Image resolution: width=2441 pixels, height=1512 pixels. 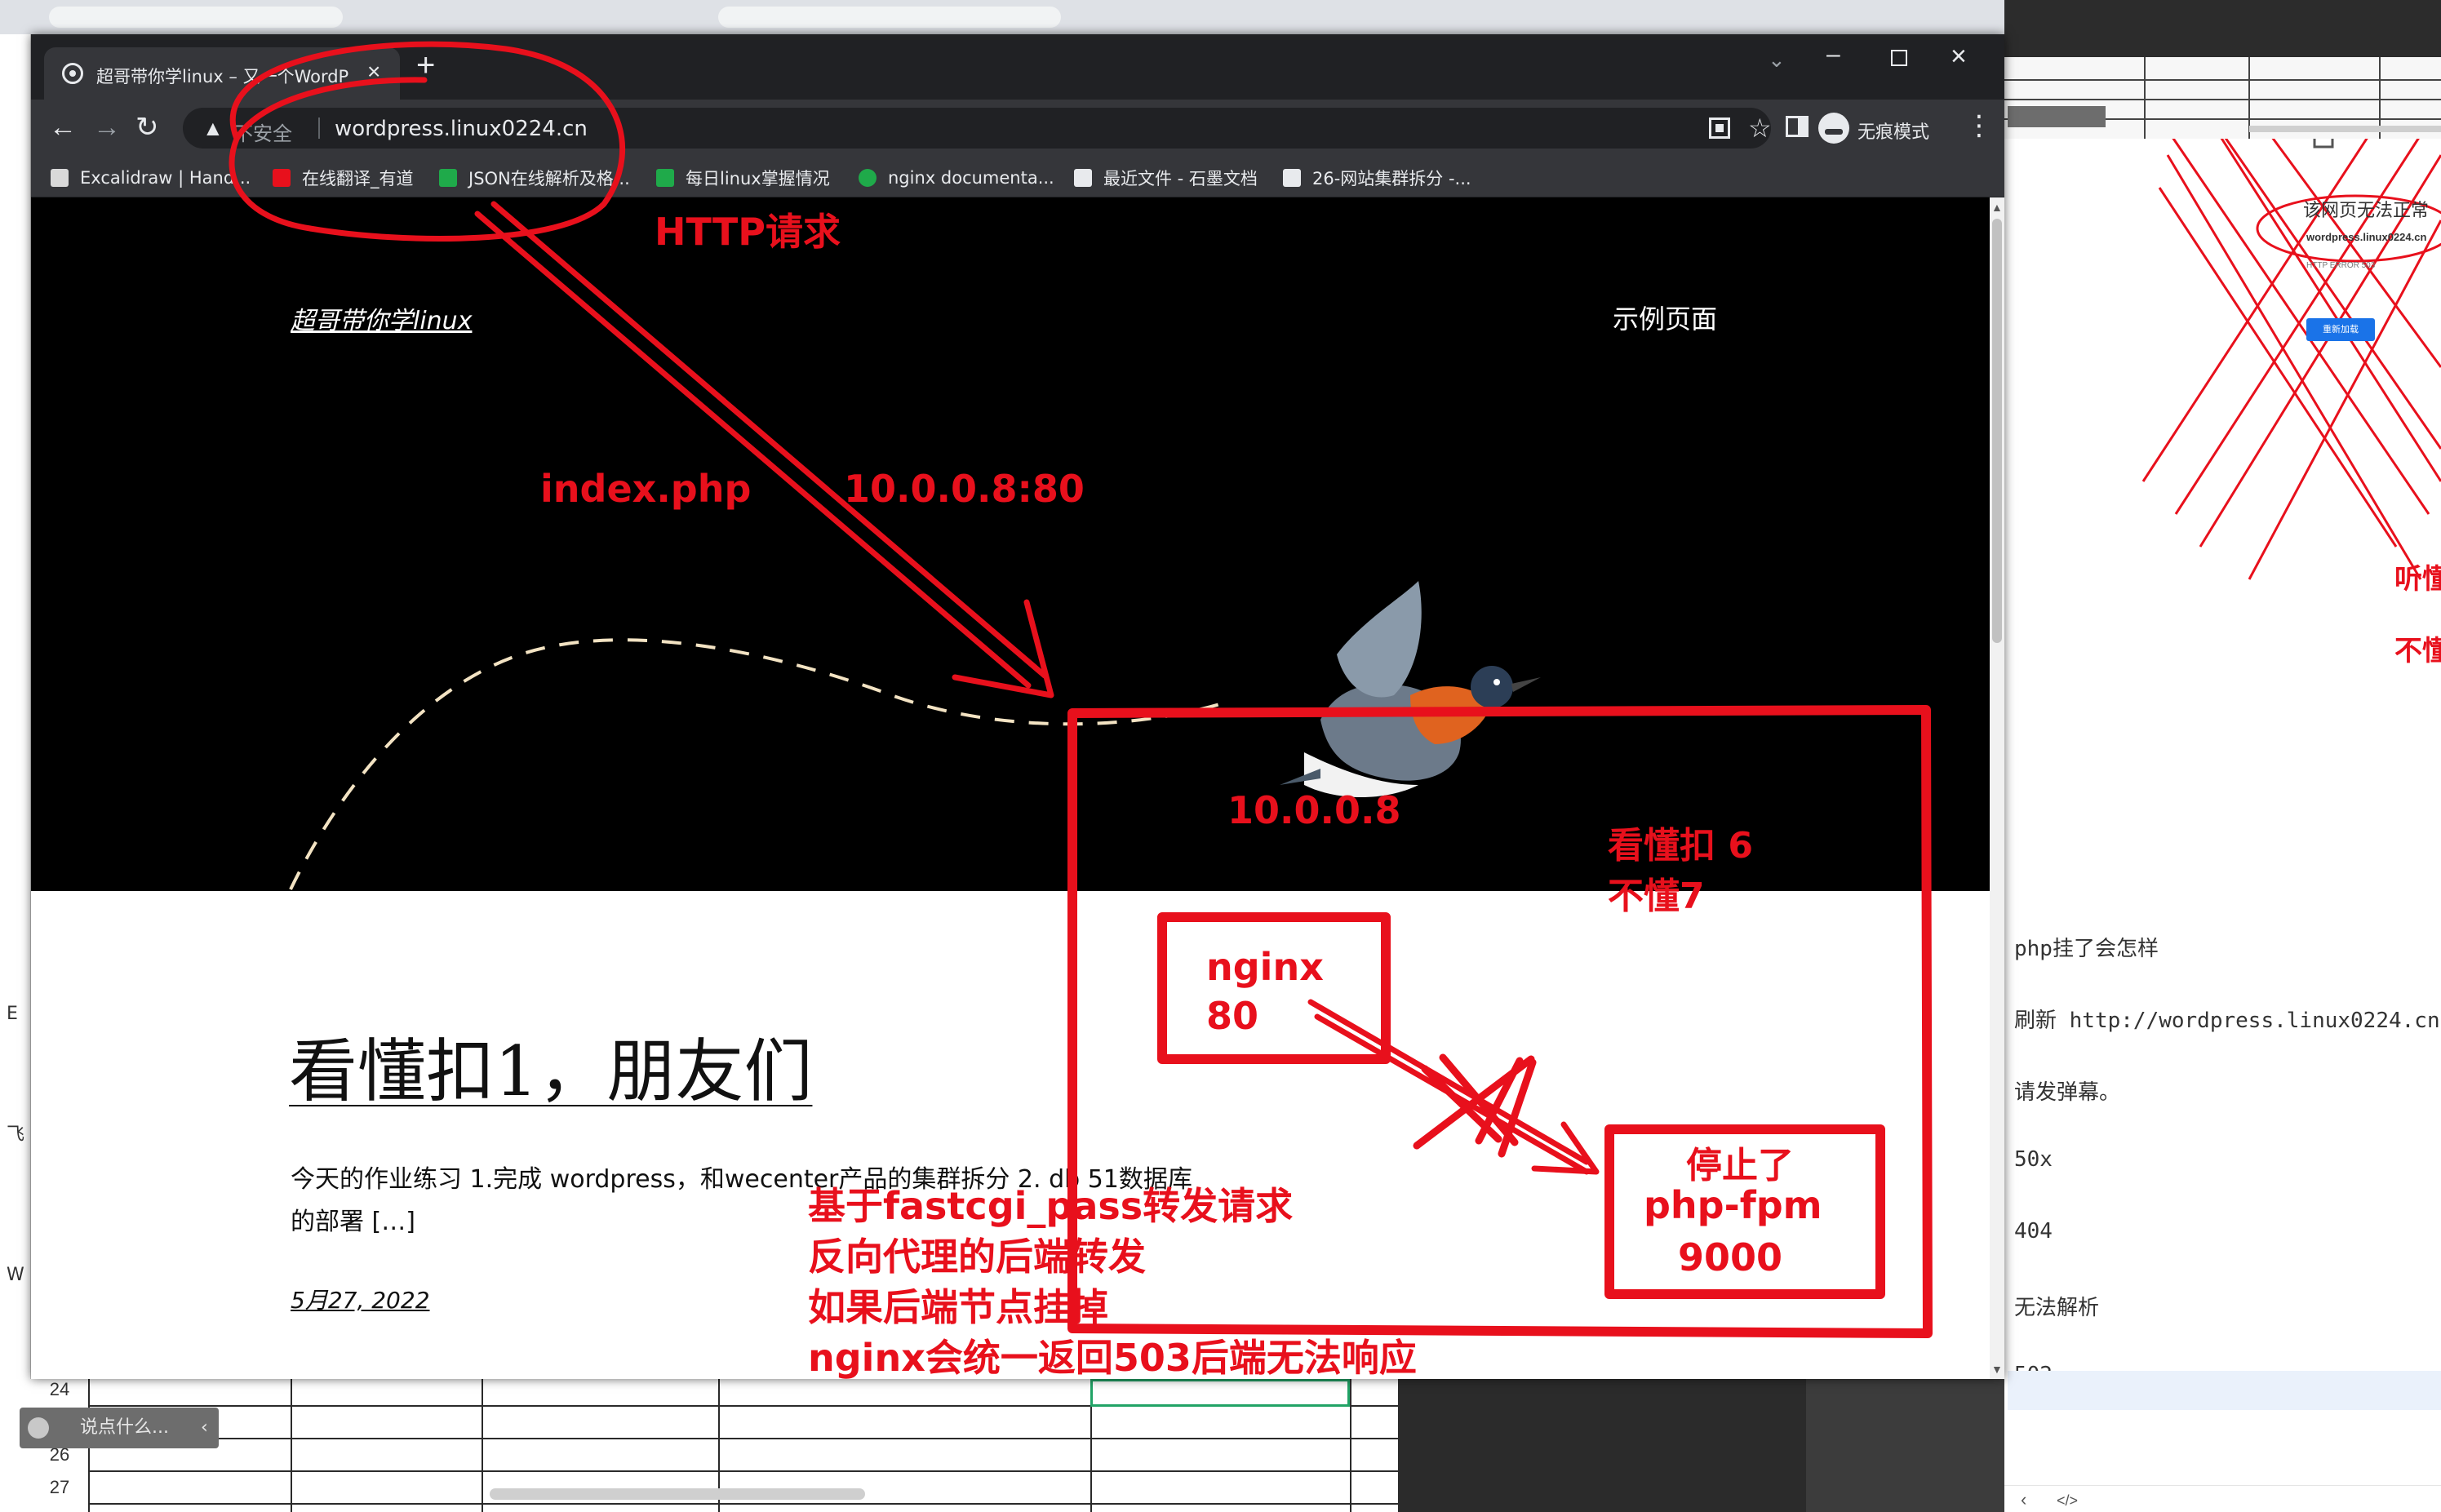 What do you see at coordinates (147, 127) in the screenshot?
I see `reload-icon: ↻` at bounding box center [147, 127].